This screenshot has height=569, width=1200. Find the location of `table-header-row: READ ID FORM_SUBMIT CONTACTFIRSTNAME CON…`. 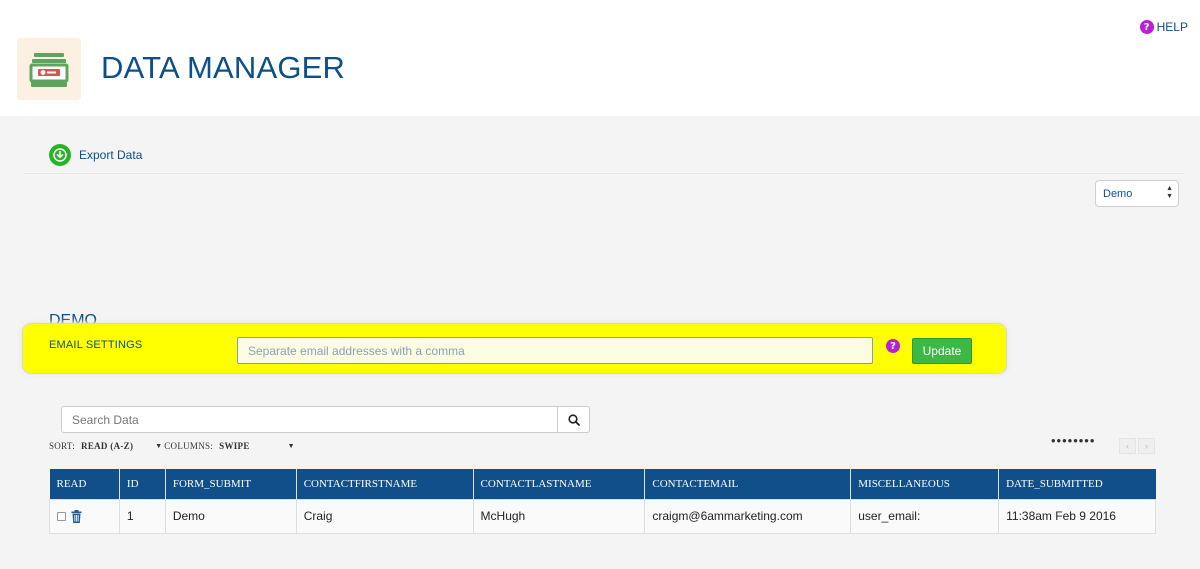

table-header-row: READ ID FORM_SUBMIT CONTACTFIRSTNAME CON… is located at coordinates (602, 484).